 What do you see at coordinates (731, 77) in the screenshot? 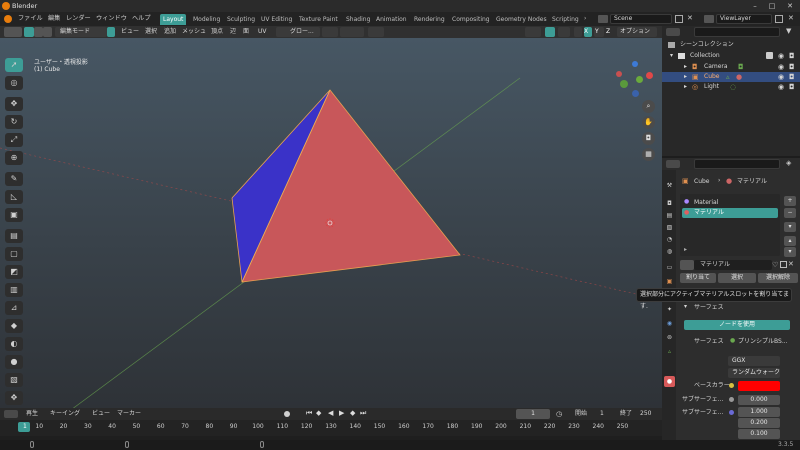
I see `outliner-item-cube: ▸ ▣ Cube ▵ ● ◉ ◘` at bounding box center [731, 77].